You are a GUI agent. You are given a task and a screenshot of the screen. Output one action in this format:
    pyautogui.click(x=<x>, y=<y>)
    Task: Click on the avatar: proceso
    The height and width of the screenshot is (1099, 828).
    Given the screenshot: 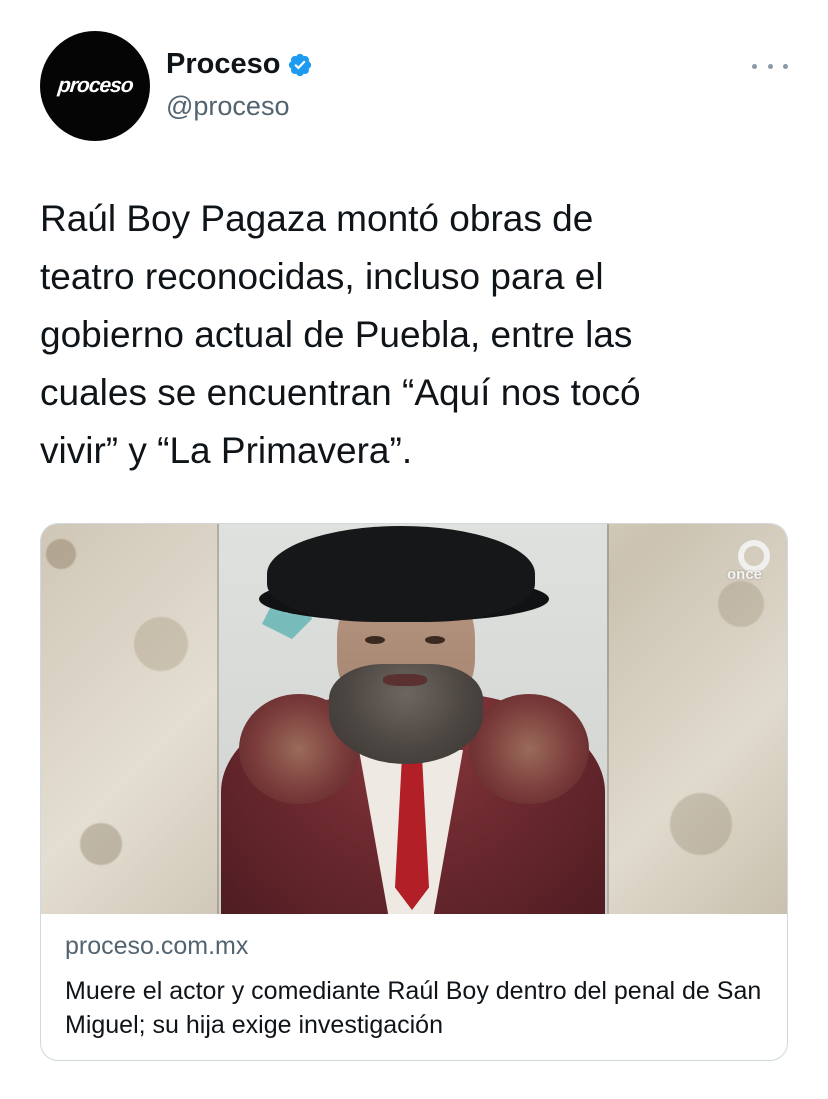 What is the action you would take?
    pyautogui.click(x=95, y=86)
    